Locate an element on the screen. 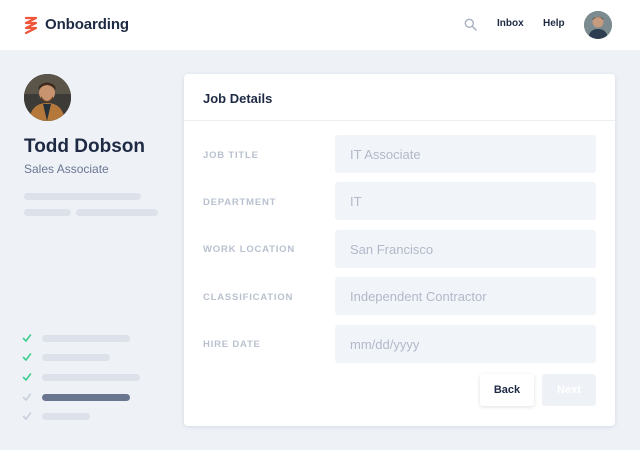  search-icon is located at coordinates (470, 24).